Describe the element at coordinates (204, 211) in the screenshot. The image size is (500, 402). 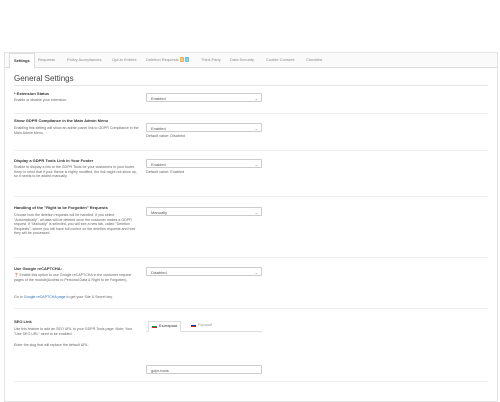
I see `forgotten-select: Manually ⌄` at that location.